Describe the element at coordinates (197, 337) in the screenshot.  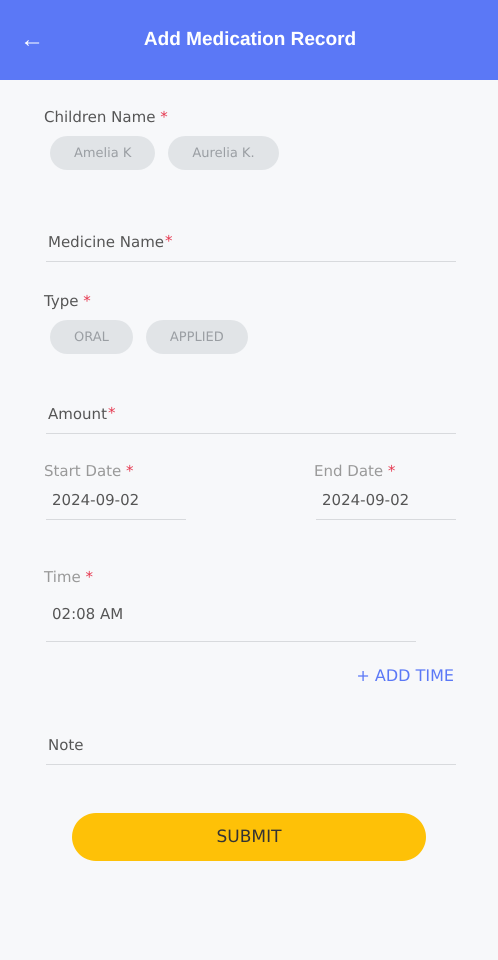
I see `type-chip: APPLIED` at that location.